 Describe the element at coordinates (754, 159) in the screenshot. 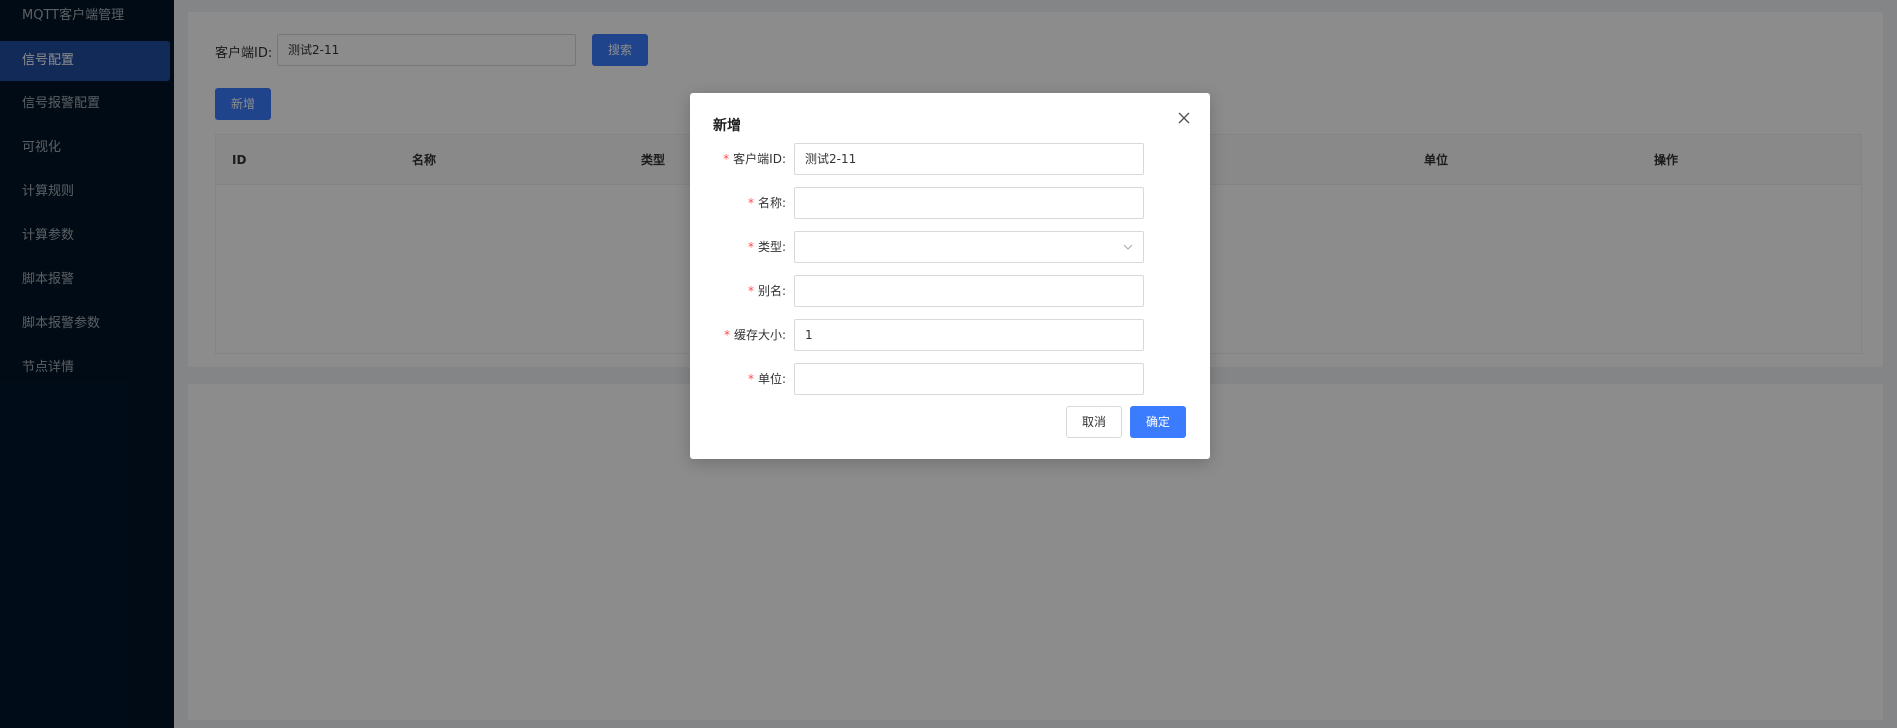

I see `client-id-label: * 客户端ID:` at that location.